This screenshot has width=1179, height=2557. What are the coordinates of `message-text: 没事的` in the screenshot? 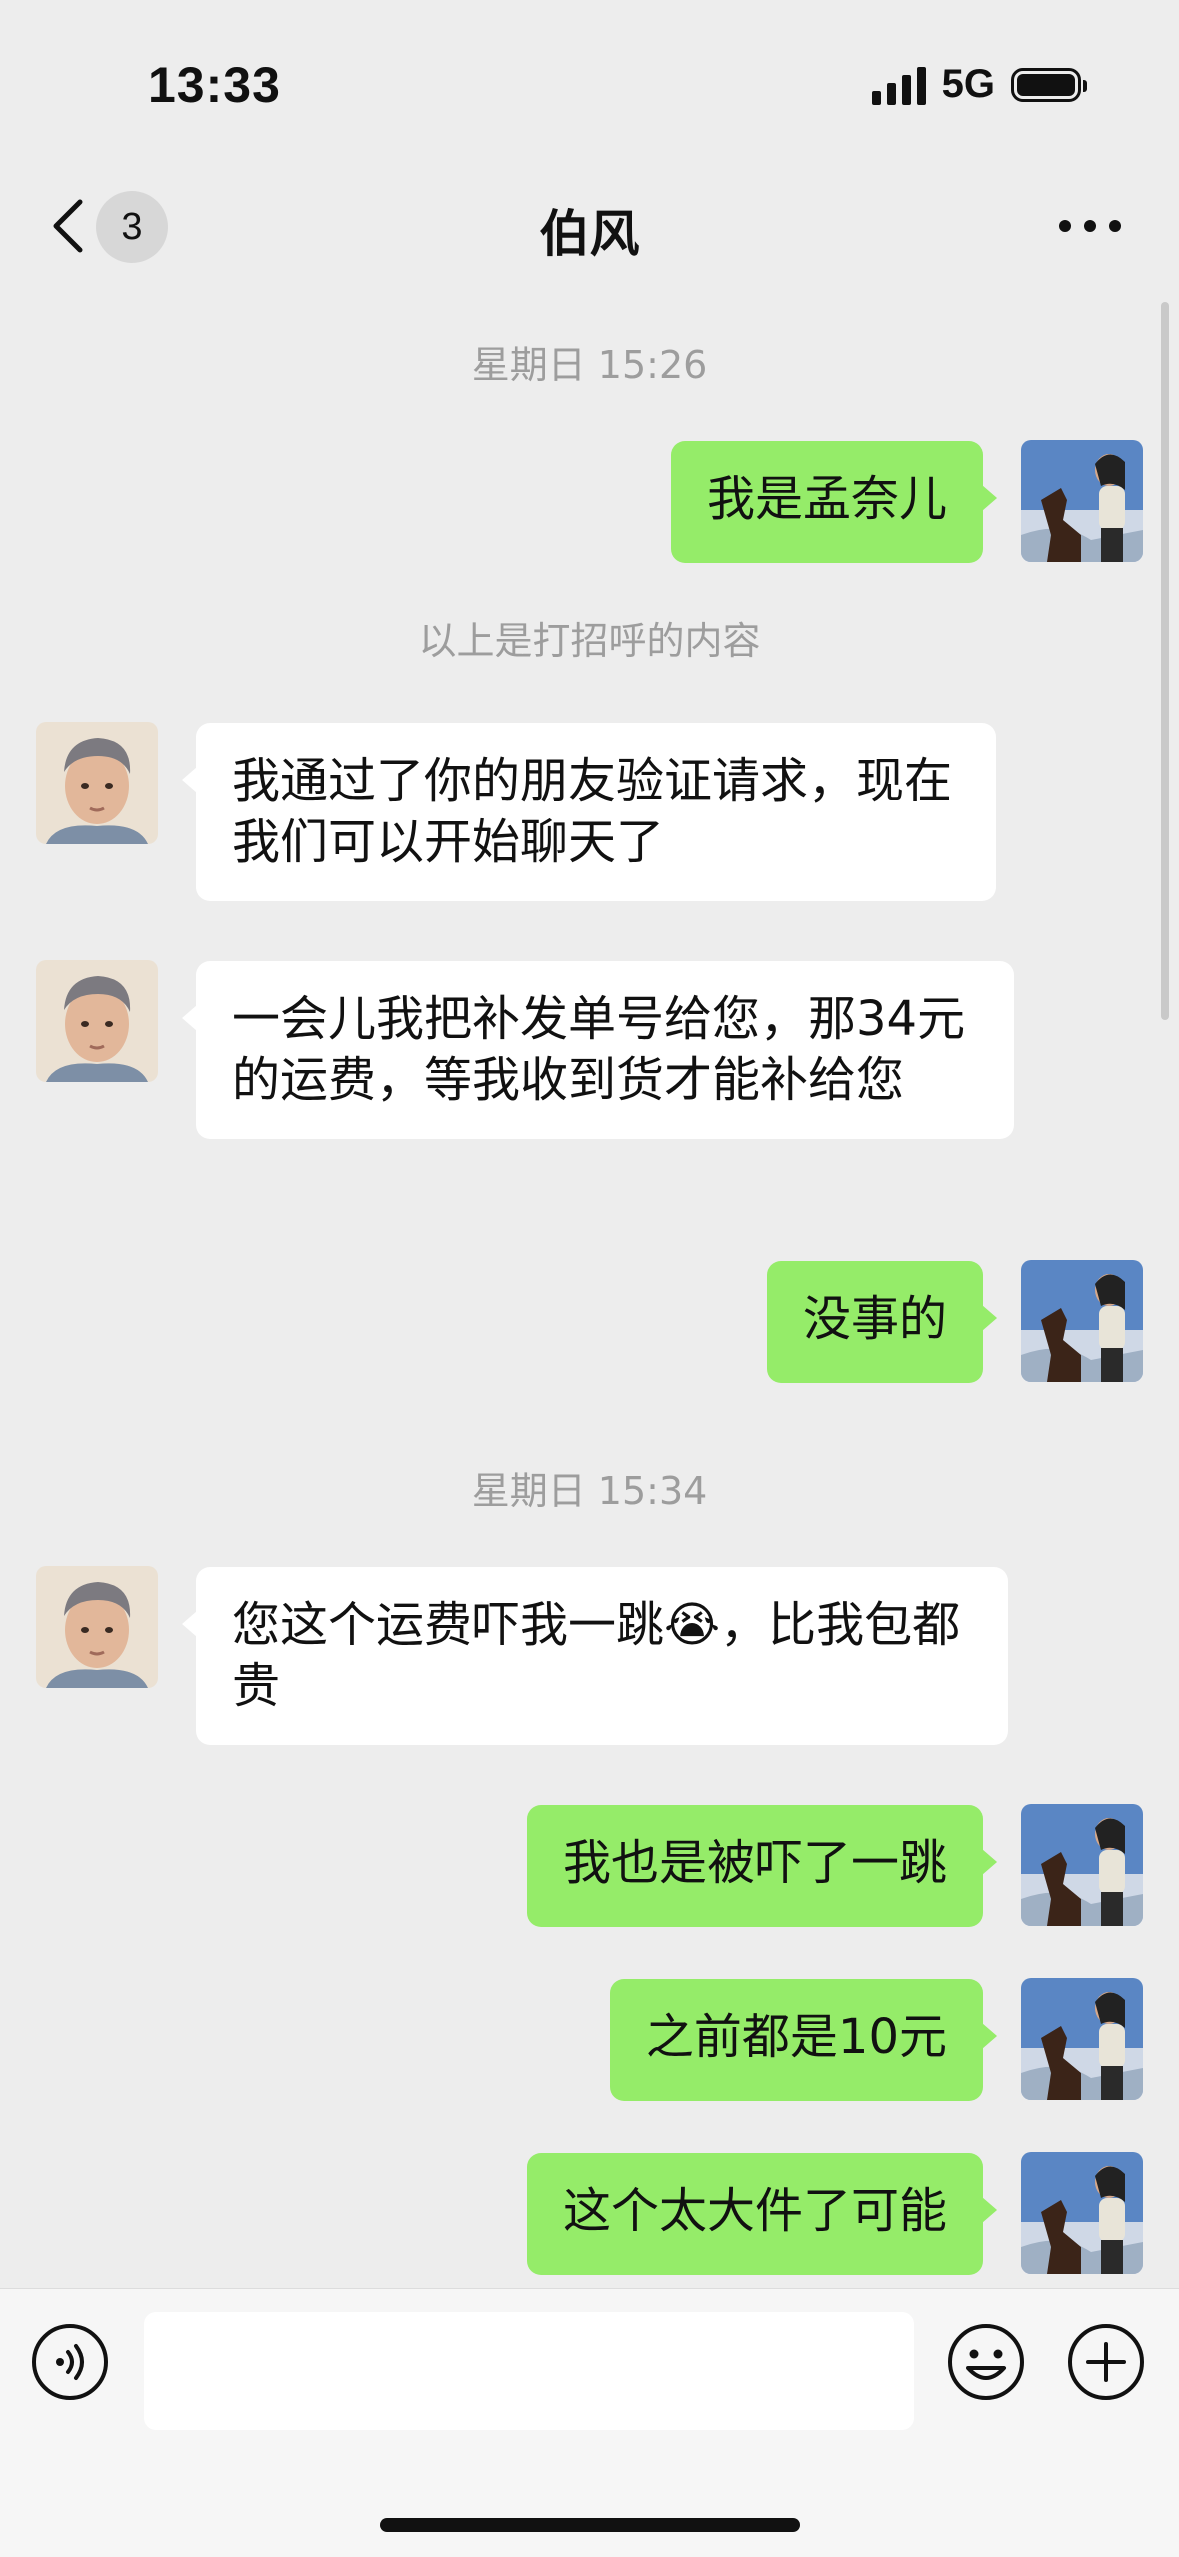 It's located at (874, 1319).